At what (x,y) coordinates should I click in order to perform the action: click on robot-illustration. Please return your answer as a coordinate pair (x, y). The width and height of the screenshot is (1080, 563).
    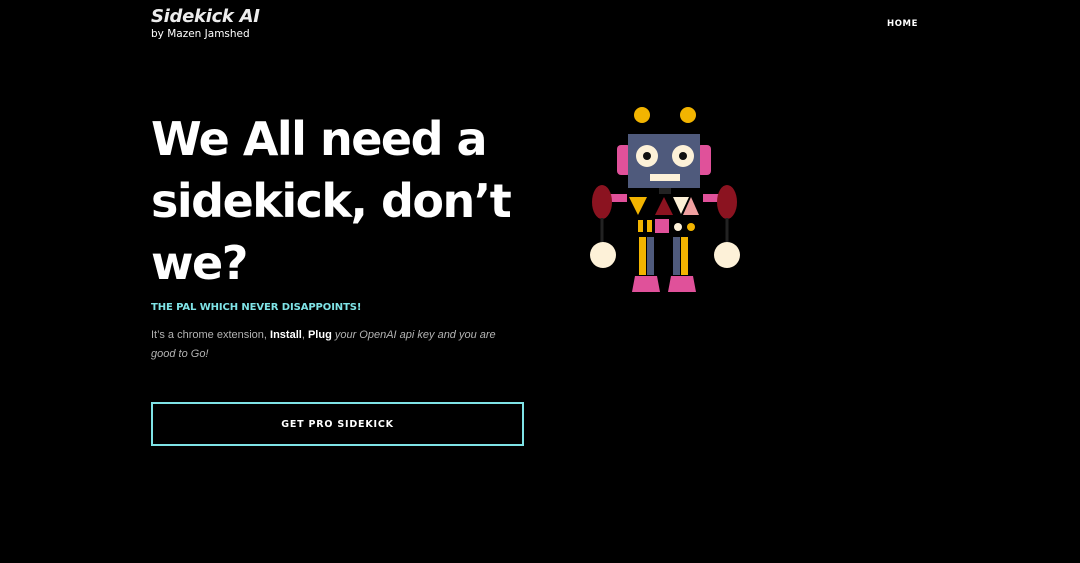
    Looking at the image, I should click on (665, 199).